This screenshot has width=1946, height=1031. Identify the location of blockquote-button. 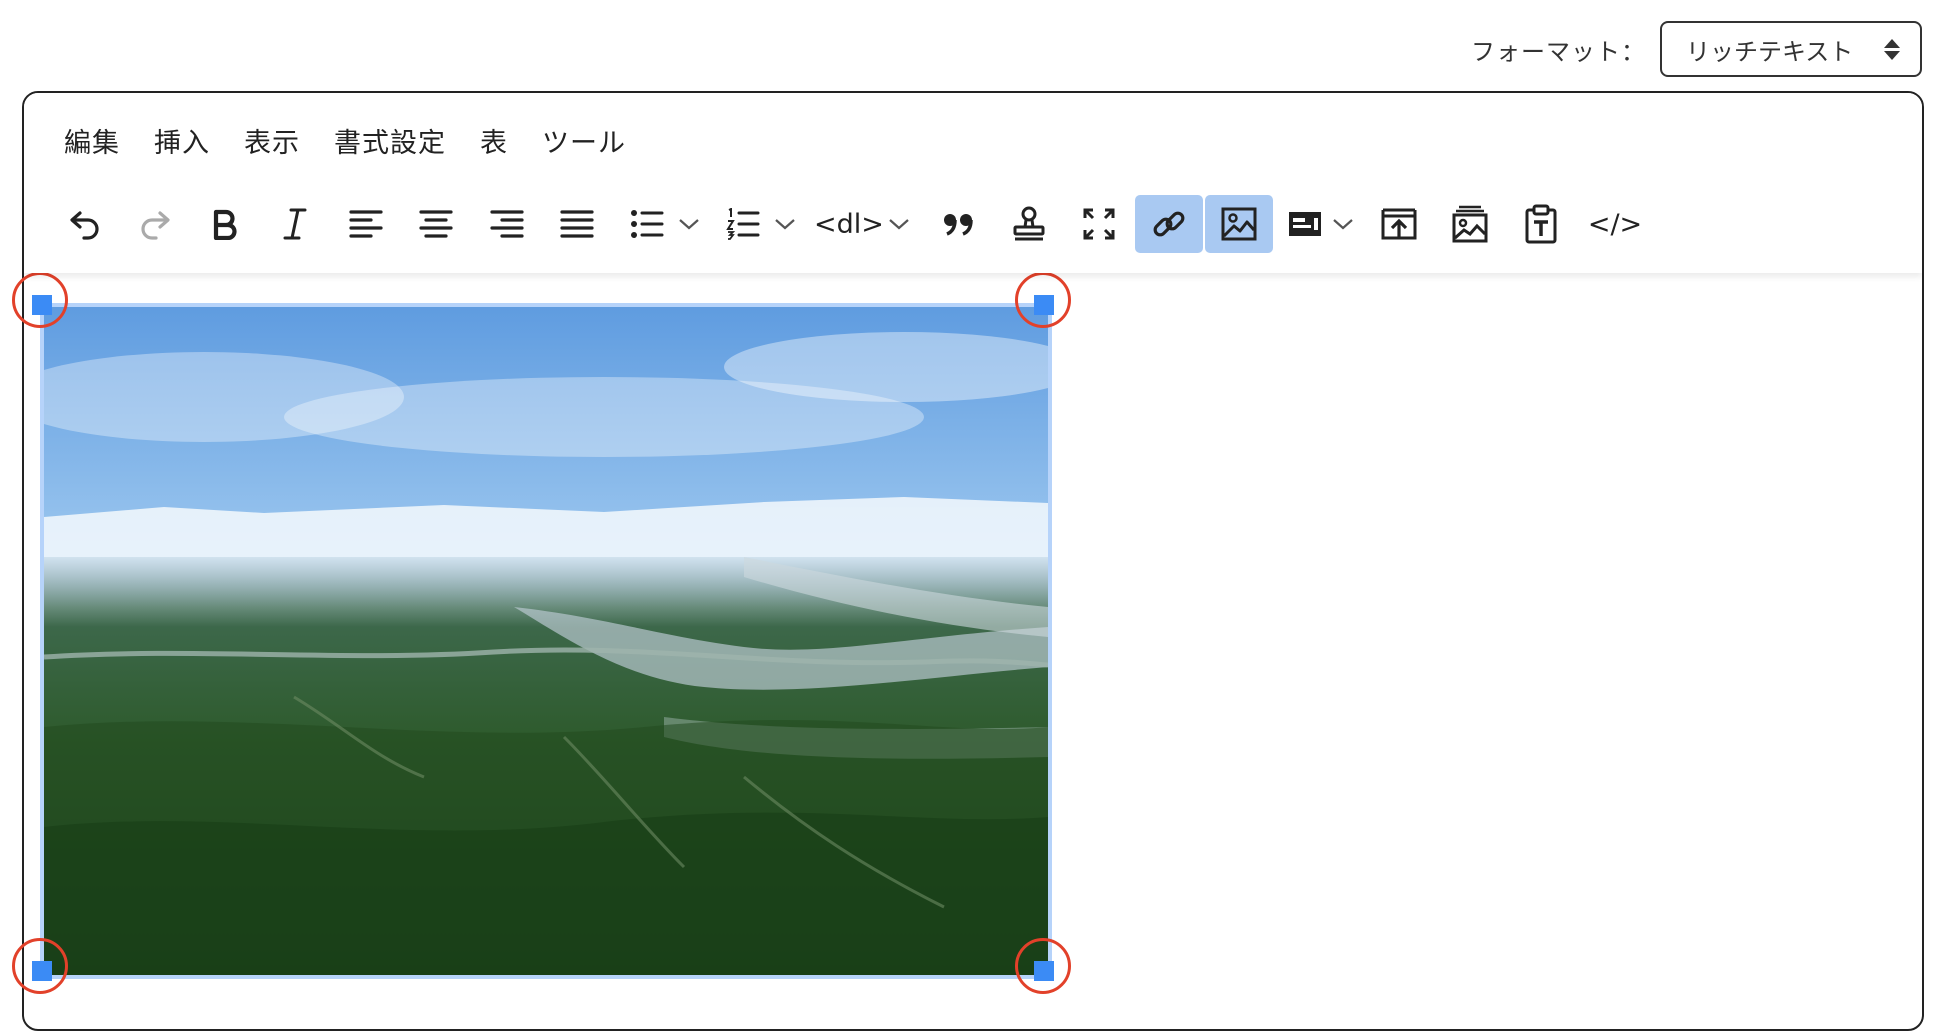
(959, 224).